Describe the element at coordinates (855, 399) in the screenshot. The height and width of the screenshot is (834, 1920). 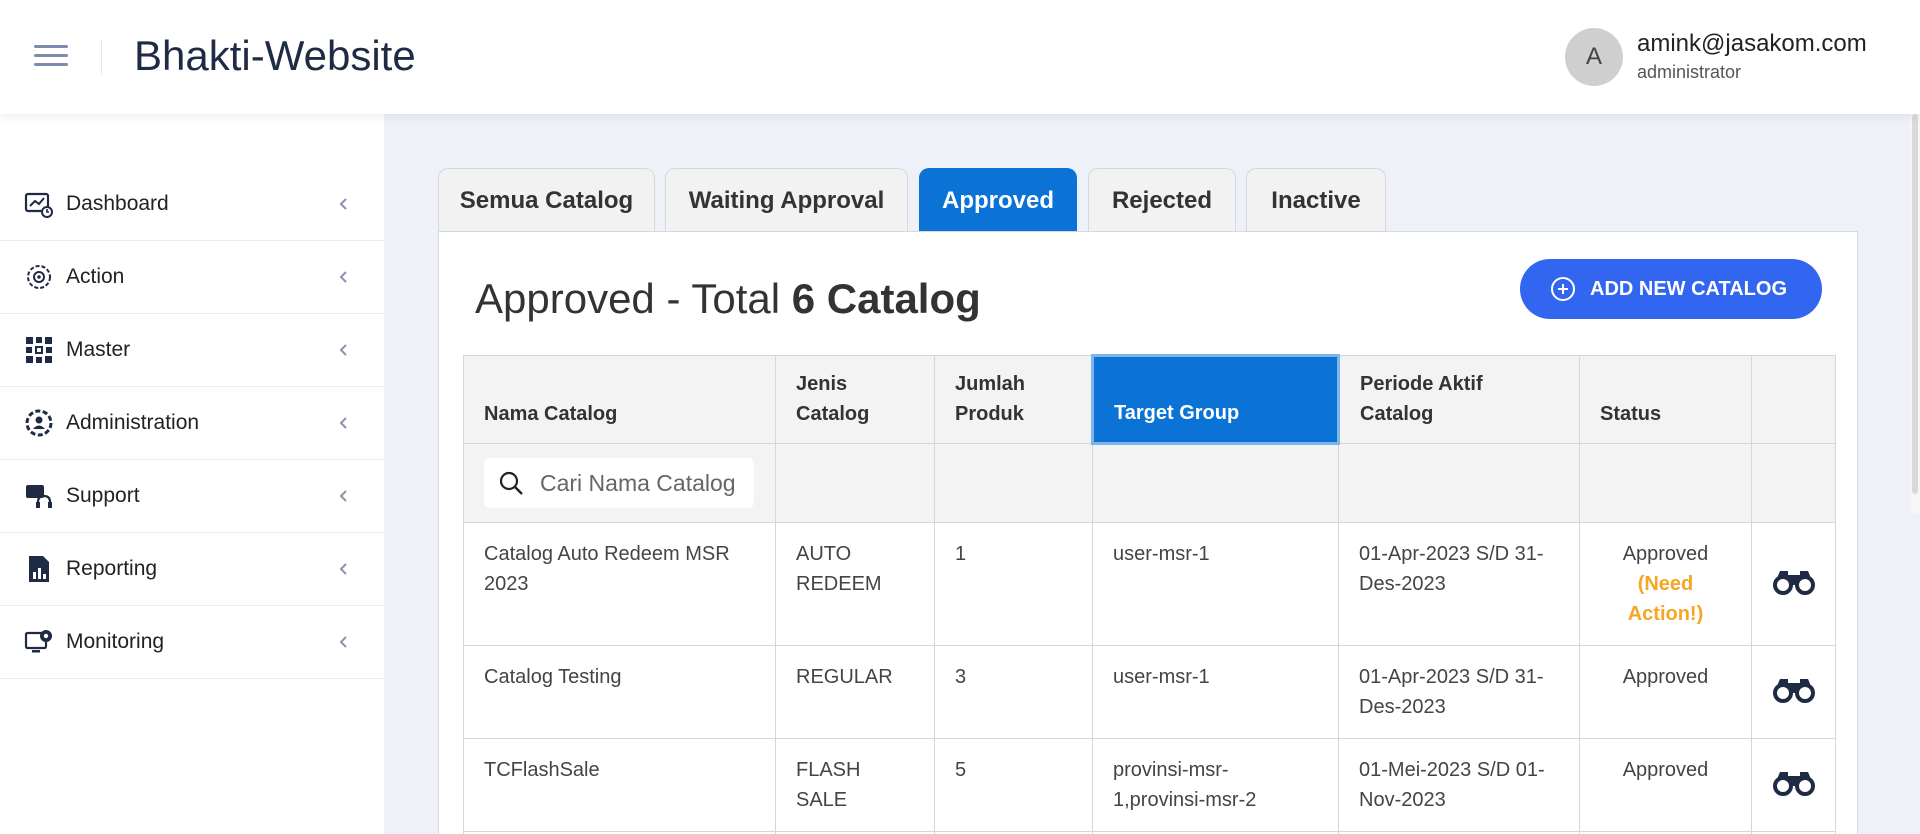
I see `column-header-jenis-catalog: Jenis Catalog` at that location.